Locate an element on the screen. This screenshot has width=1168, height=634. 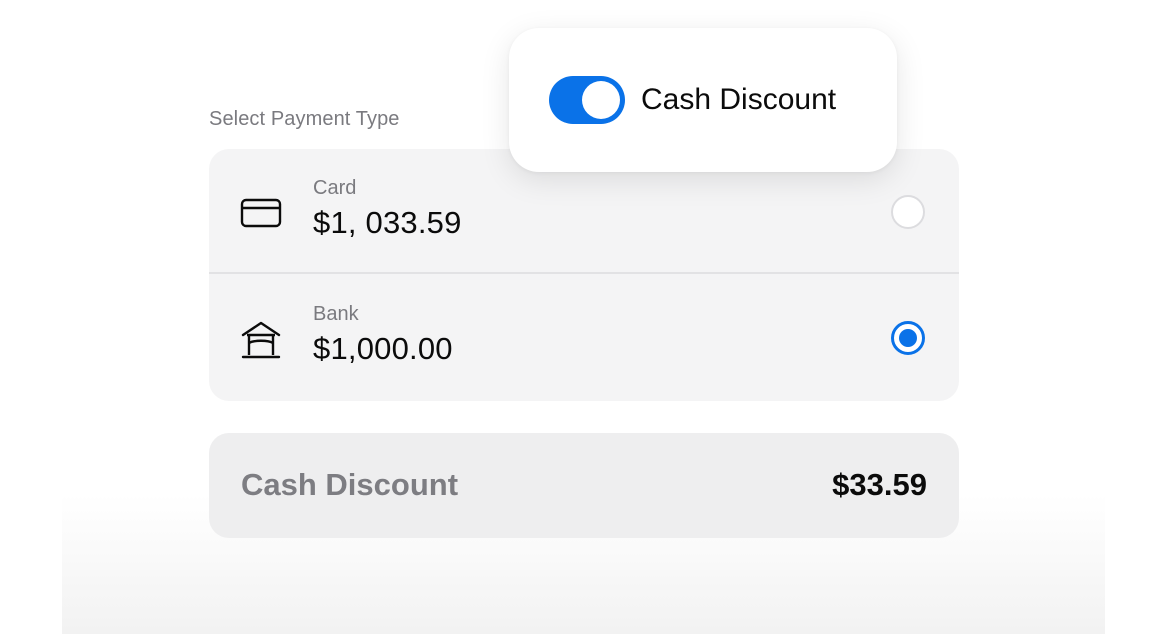
radio-selected-dot is located at coordinates (908, 338).